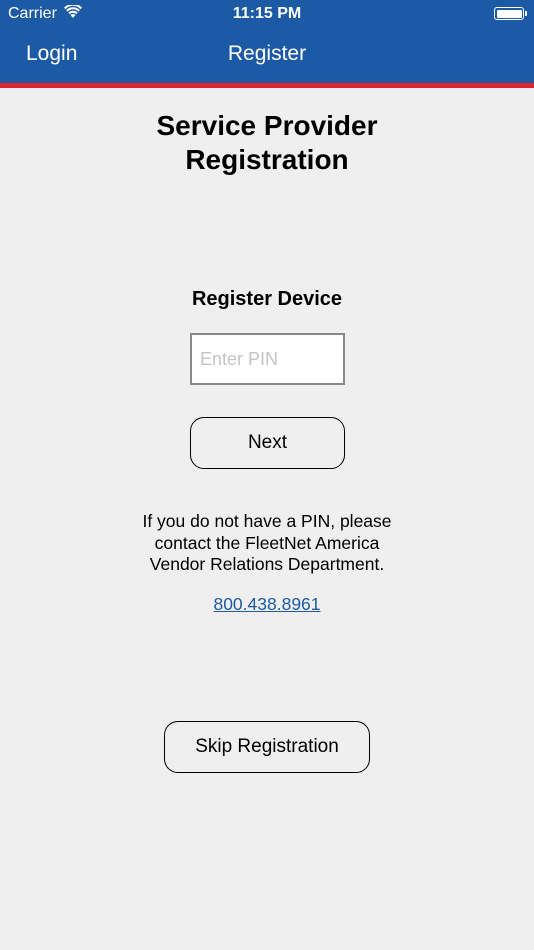 The height and width of the screenshot is (950, 534). I want to click on battery-nub, so click(526, 13).